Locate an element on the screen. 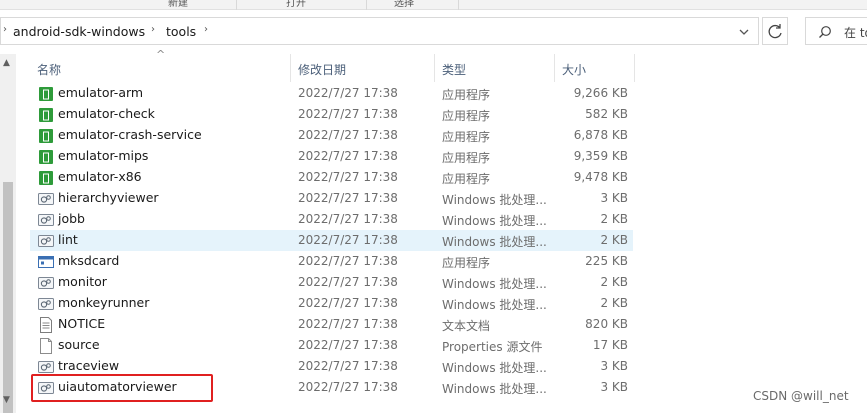  vertical-scrollbar: ▲ ▼ is located at coordinates (8, 233).